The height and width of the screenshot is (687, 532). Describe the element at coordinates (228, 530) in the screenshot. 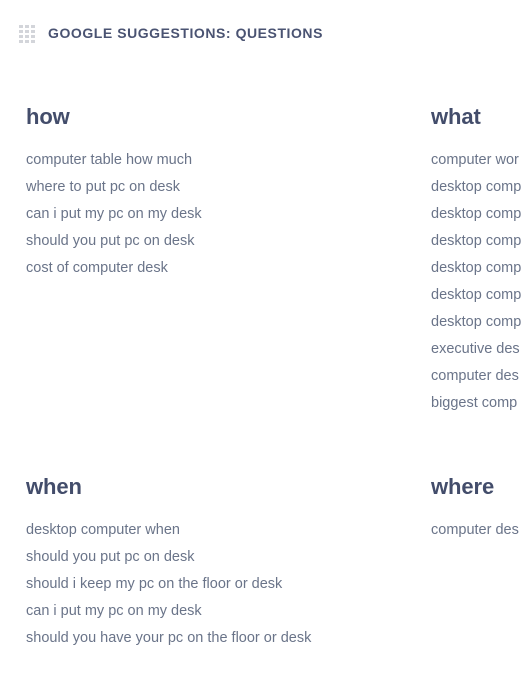

I see `list-item: desktop computer when` at that location.